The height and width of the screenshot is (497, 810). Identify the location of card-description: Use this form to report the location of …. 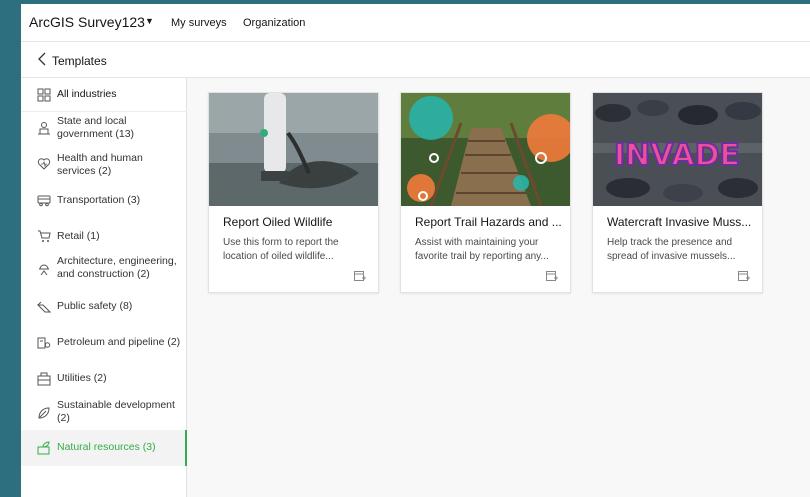
(281, 249).